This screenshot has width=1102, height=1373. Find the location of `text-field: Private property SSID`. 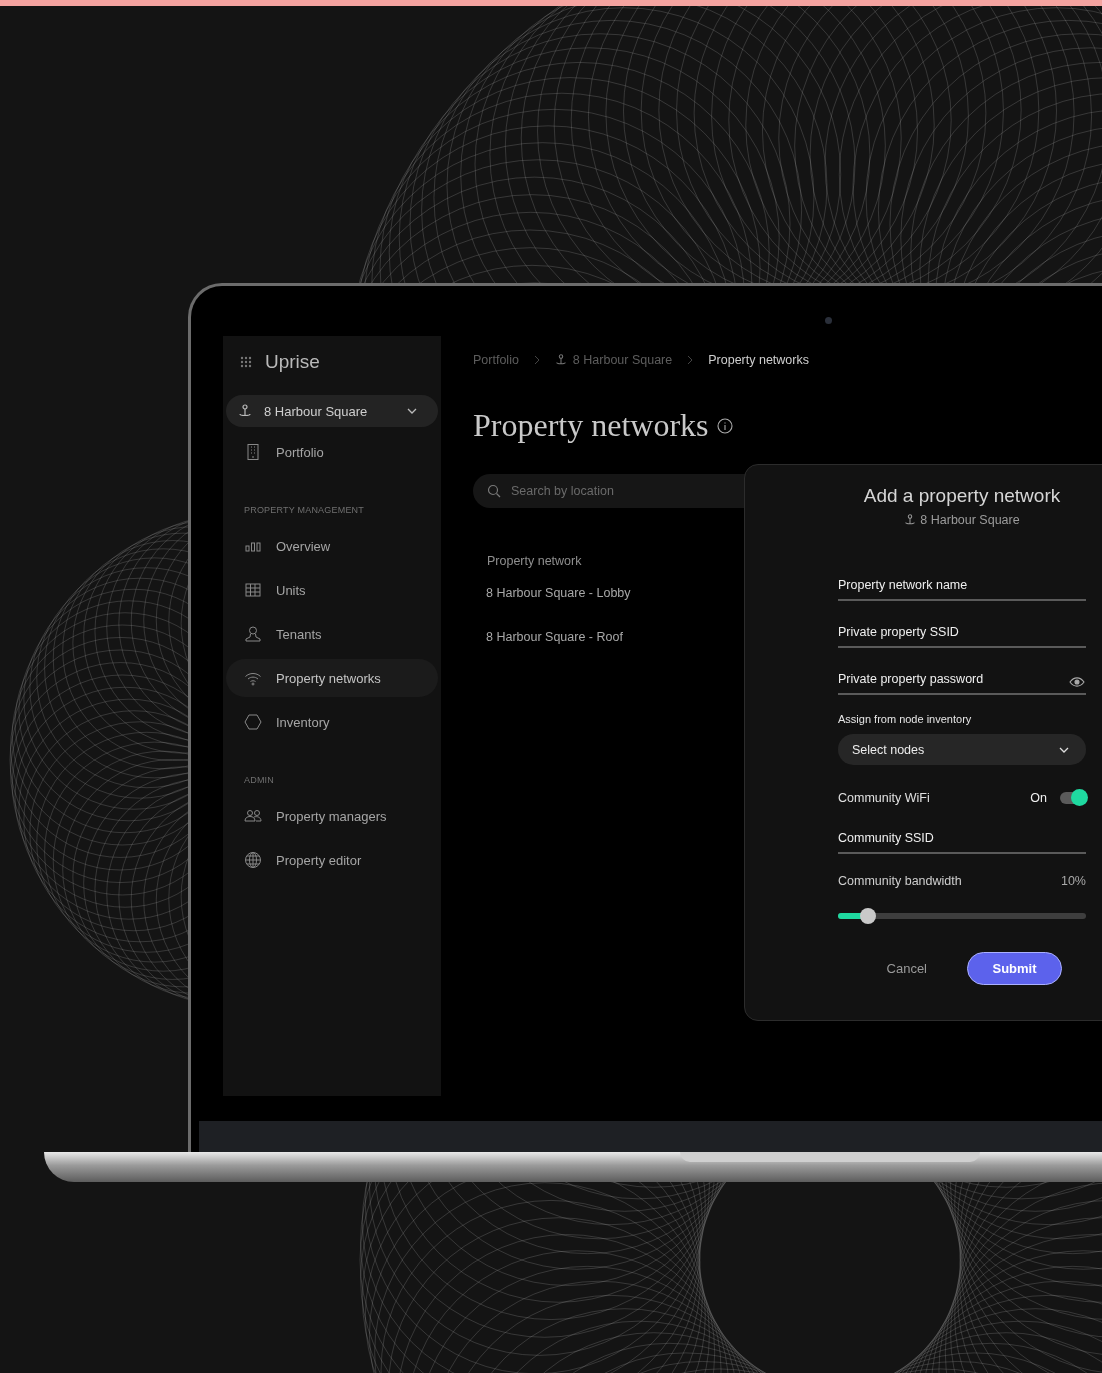

text-field: Private property SSID is located at coordinates (962, 633).